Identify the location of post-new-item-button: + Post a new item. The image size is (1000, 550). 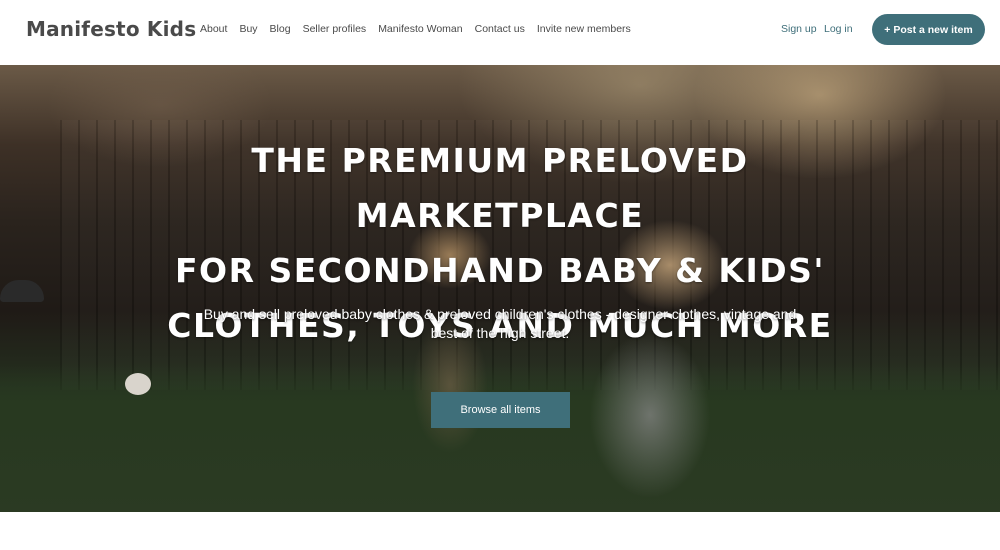
(928, 29).